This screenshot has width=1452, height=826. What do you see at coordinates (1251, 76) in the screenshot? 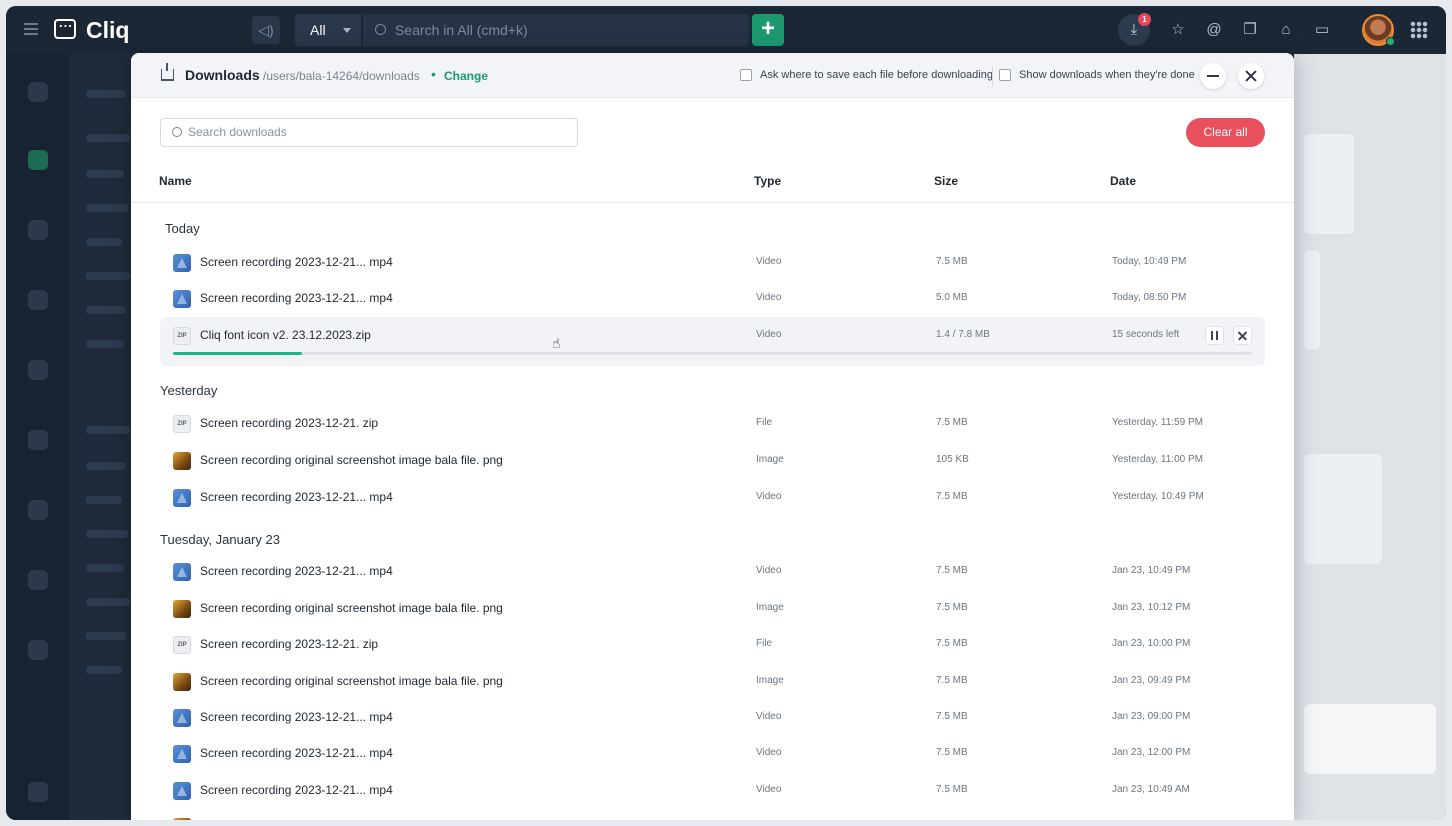
I see `close-button` at bounding box center [1251, 76].